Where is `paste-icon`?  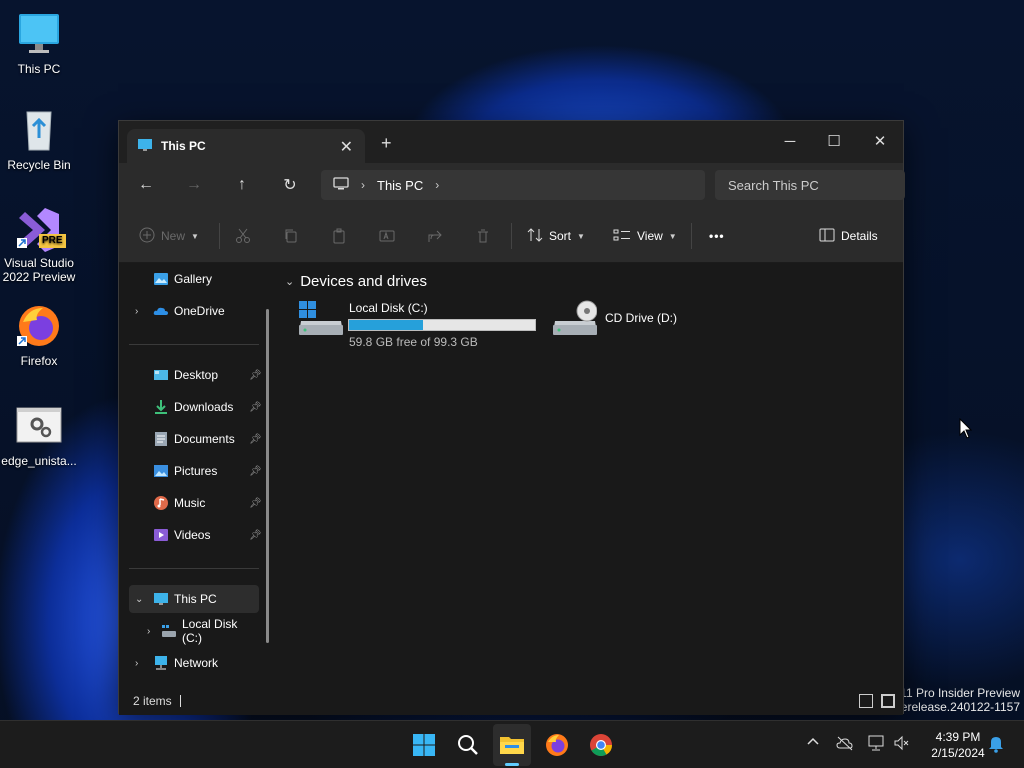 paste-icon is located at coordinates (339, 236).